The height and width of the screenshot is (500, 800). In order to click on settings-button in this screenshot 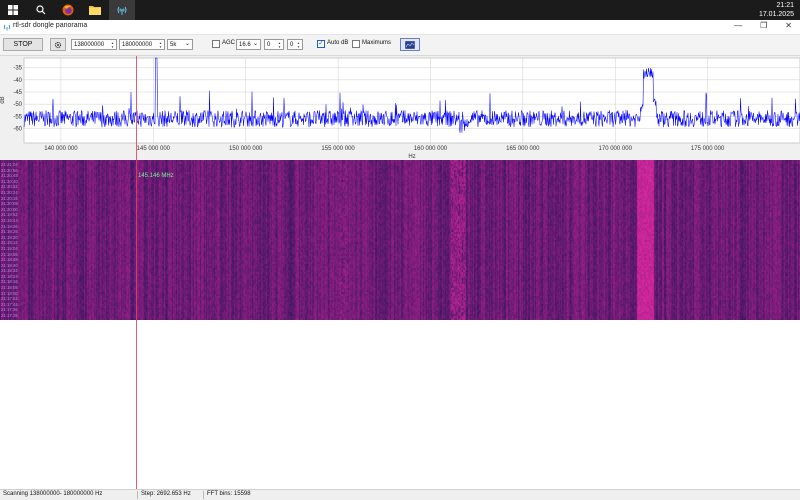, I will do `click(58, 44)`.